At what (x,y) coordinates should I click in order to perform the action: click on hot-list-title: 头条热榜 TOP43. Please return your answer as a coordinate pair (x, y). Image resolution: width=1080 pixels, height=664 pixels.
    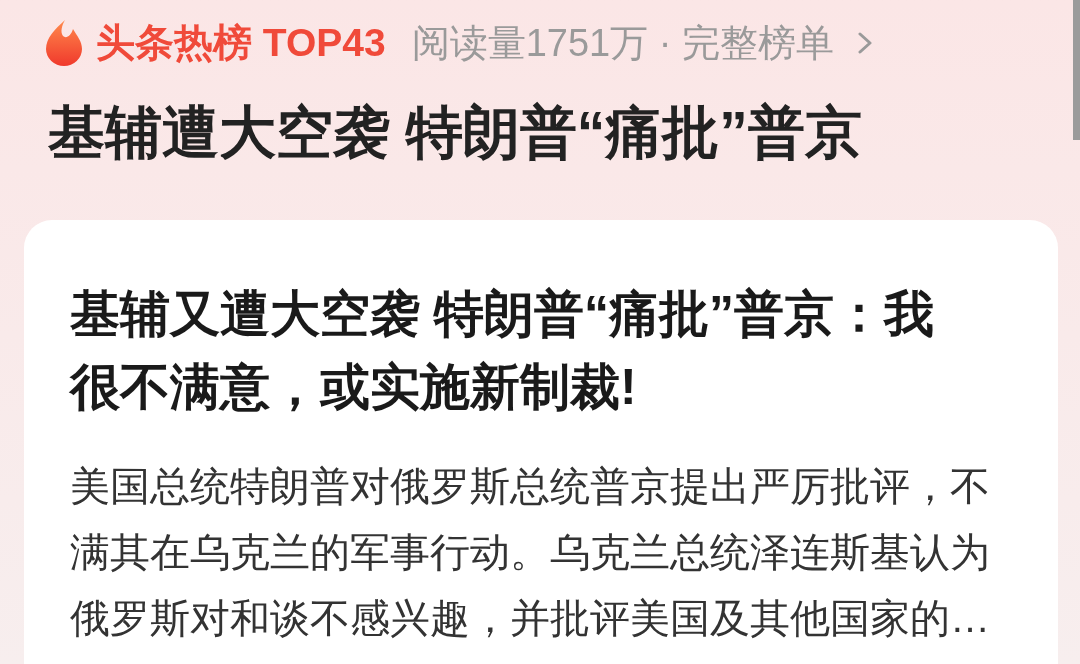
    Looking at the image, I should click on (241, 43).